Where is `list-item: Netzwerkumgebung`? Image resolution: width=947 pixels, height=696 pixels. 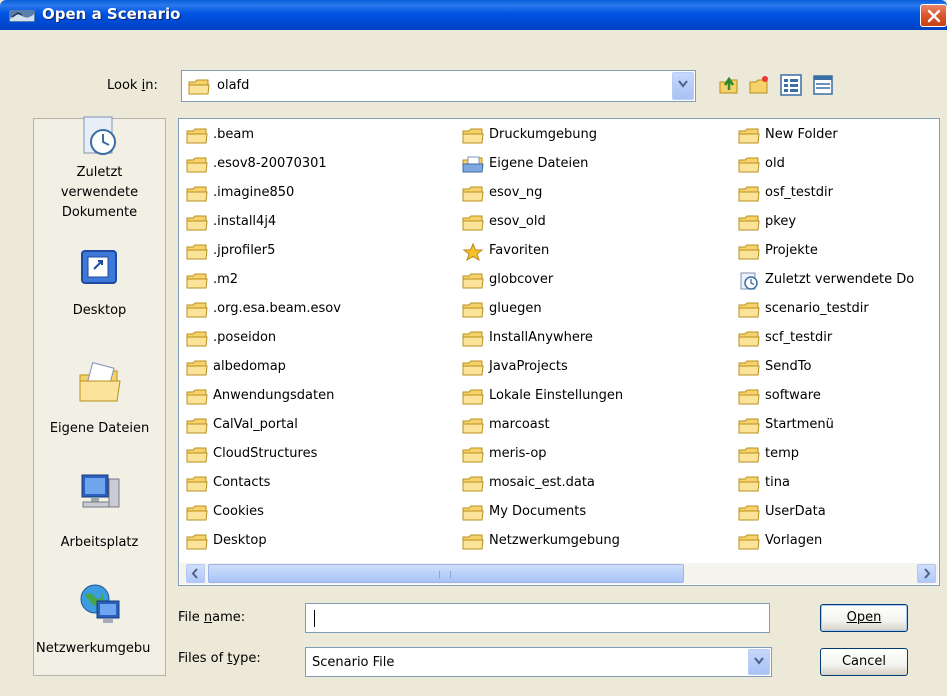
list-item: Netzwerkumgebung is located at coordinates (592, 546).